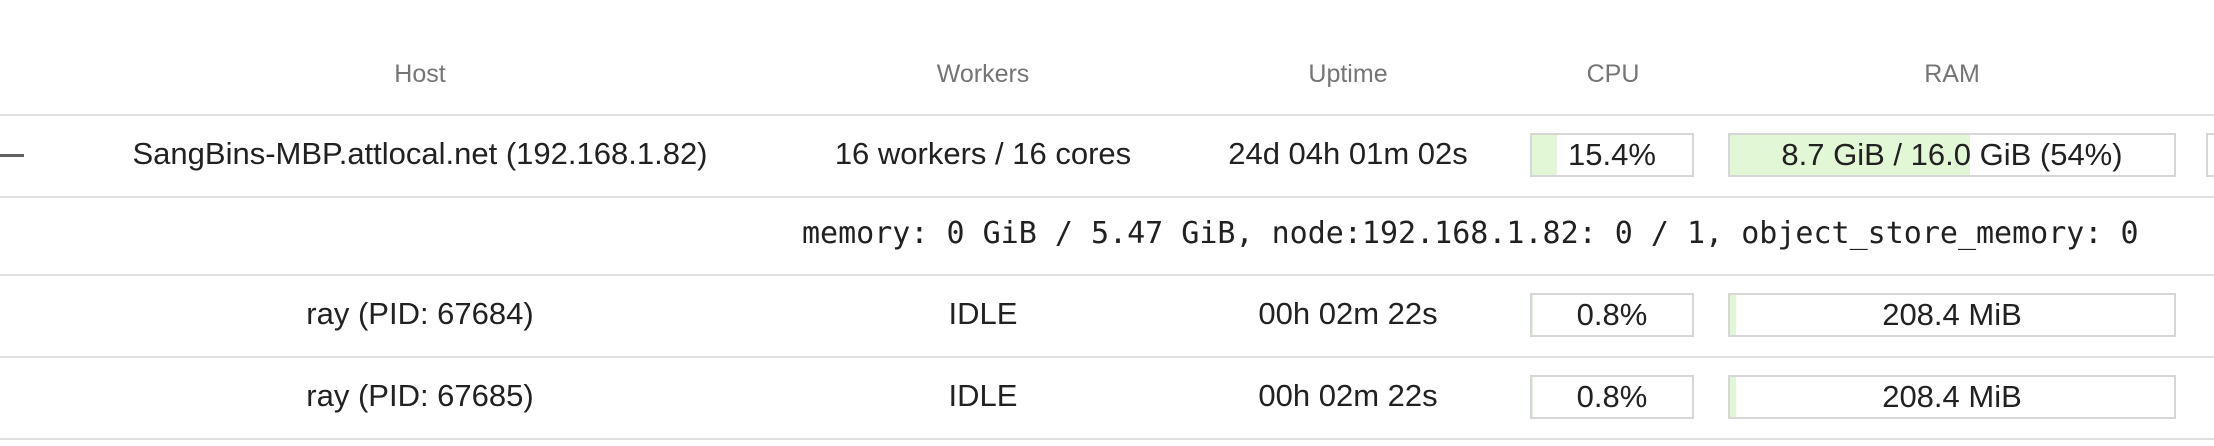  What do you see at coordinates (1347, 74) in the screenshot?
I see `column-header-uptime: Uptime` at bounding box center [1347, 74].